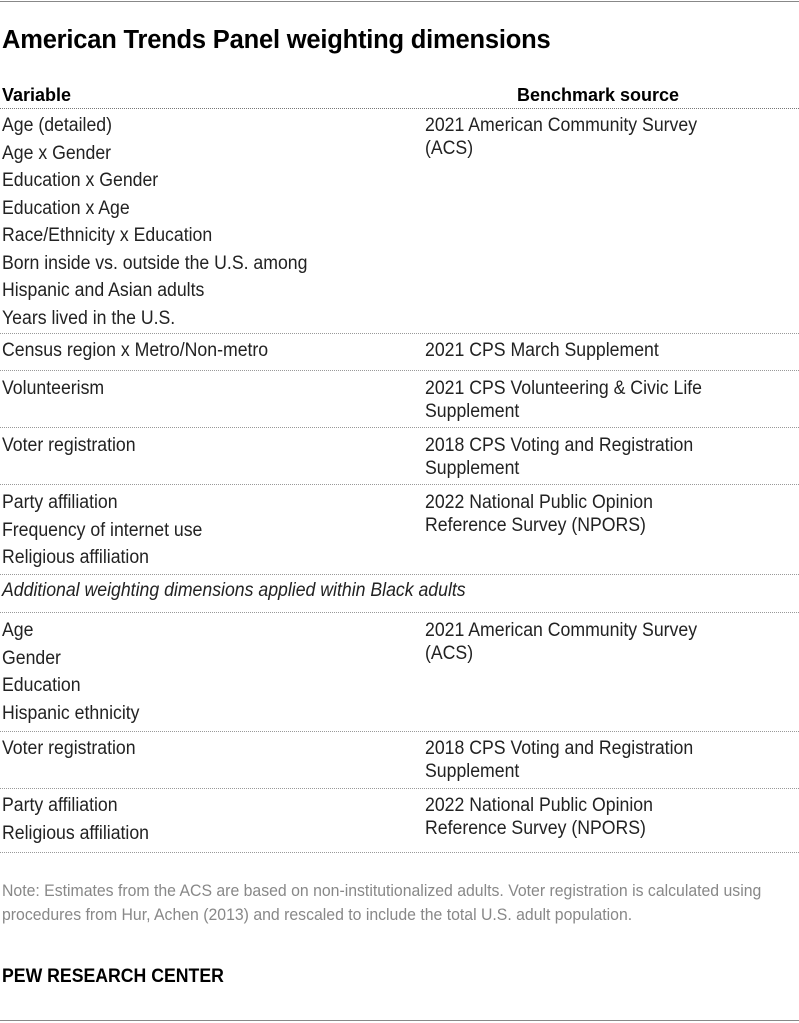  I want to click on variable-item: Years lived in the U.S., so click(89, 318).